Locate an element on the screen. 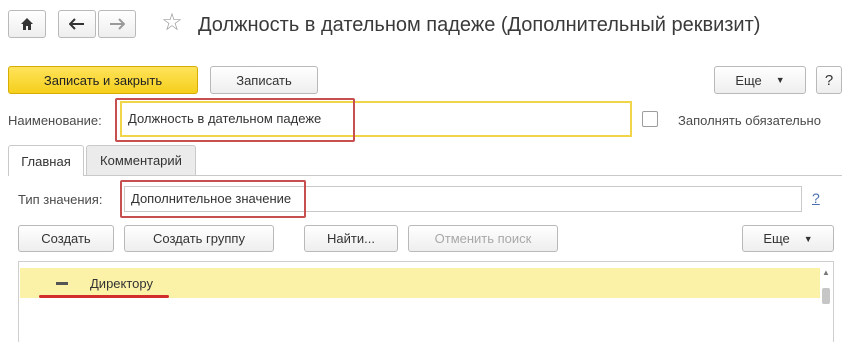  scrollbar: ▲ is located at coordinates (826, 304).